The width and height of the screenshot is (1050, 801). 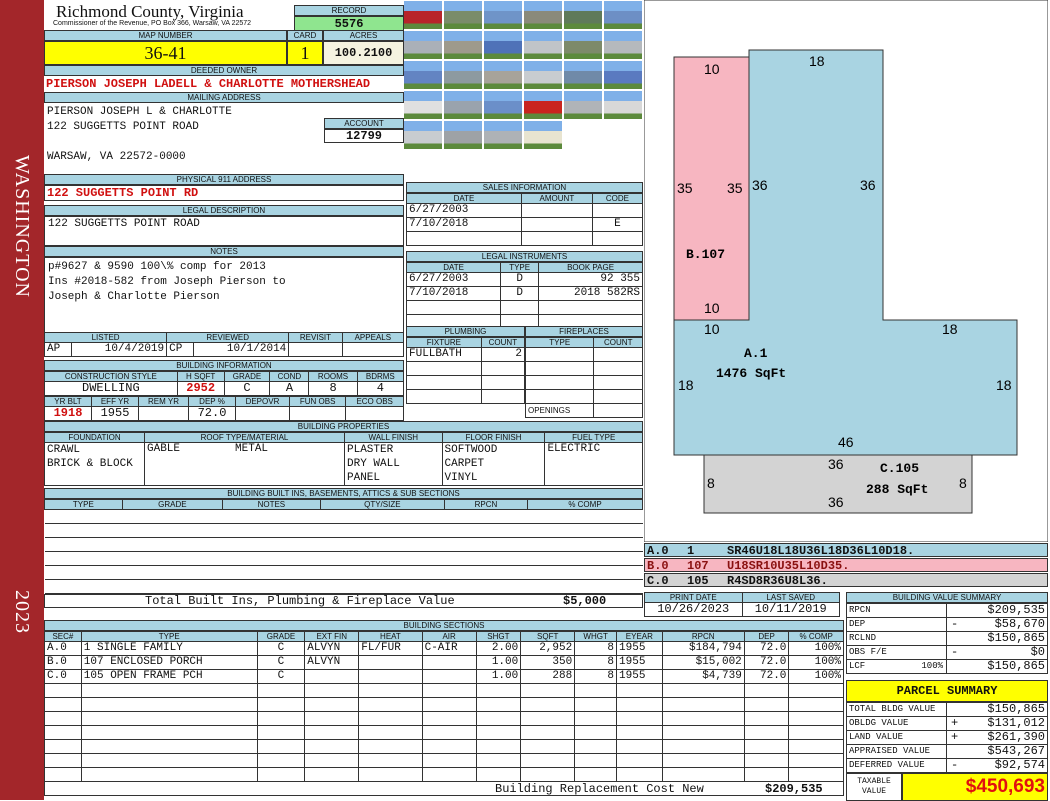 What do you see at coordinates (503, 342) in the screenshot?
I see `column-header: COUNT` at bounding box center [503, 342].